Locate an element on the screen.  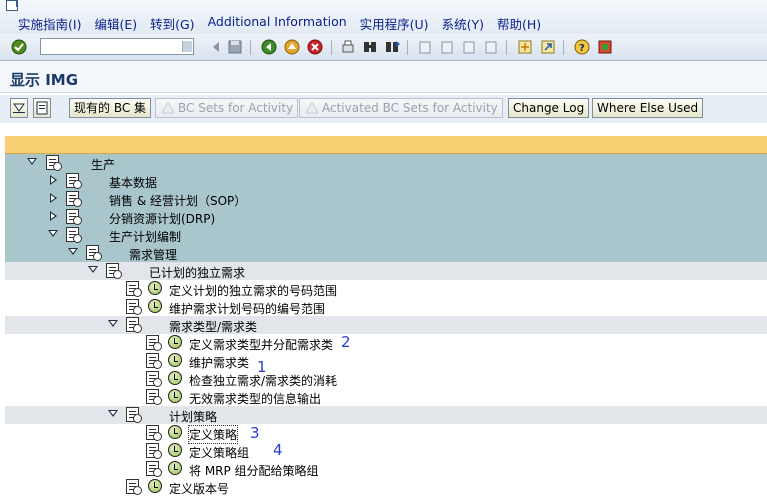
tree-activity-assign-mrp-group: 将 MRP 组分配给策略组 is located at coordinates (386, 469).